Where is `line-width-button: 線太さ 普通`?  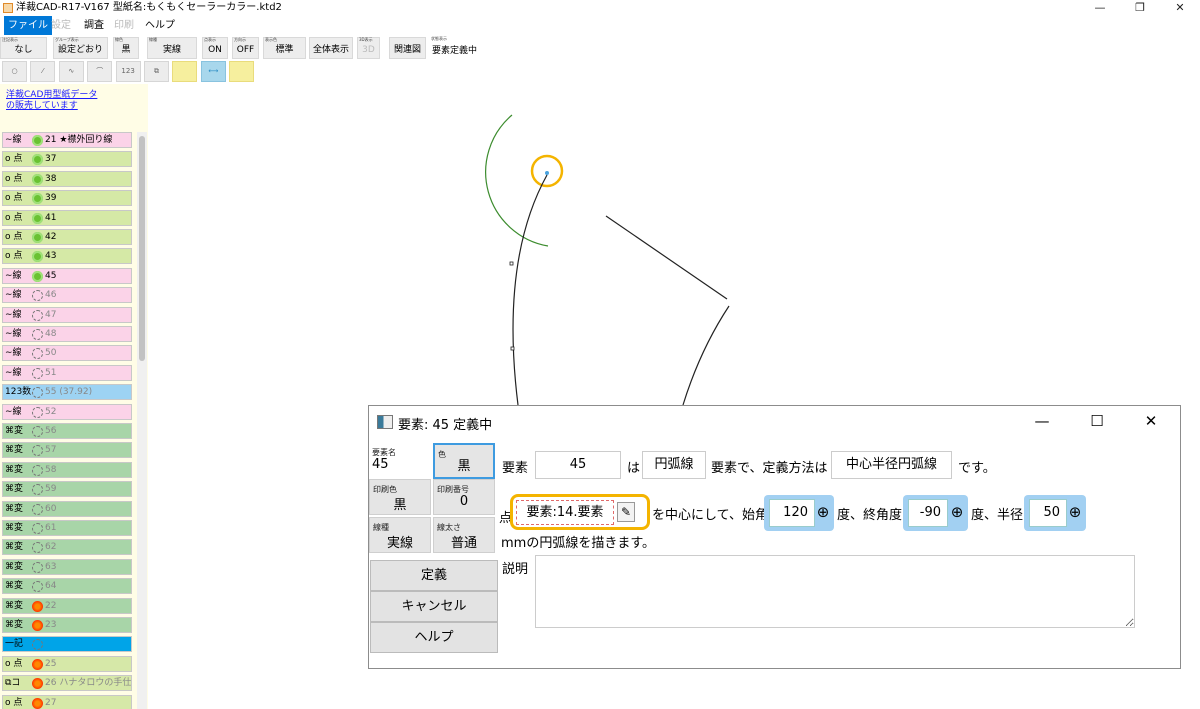
line-width-button: 線太さ 普通 is located at coordinates (464, 535).